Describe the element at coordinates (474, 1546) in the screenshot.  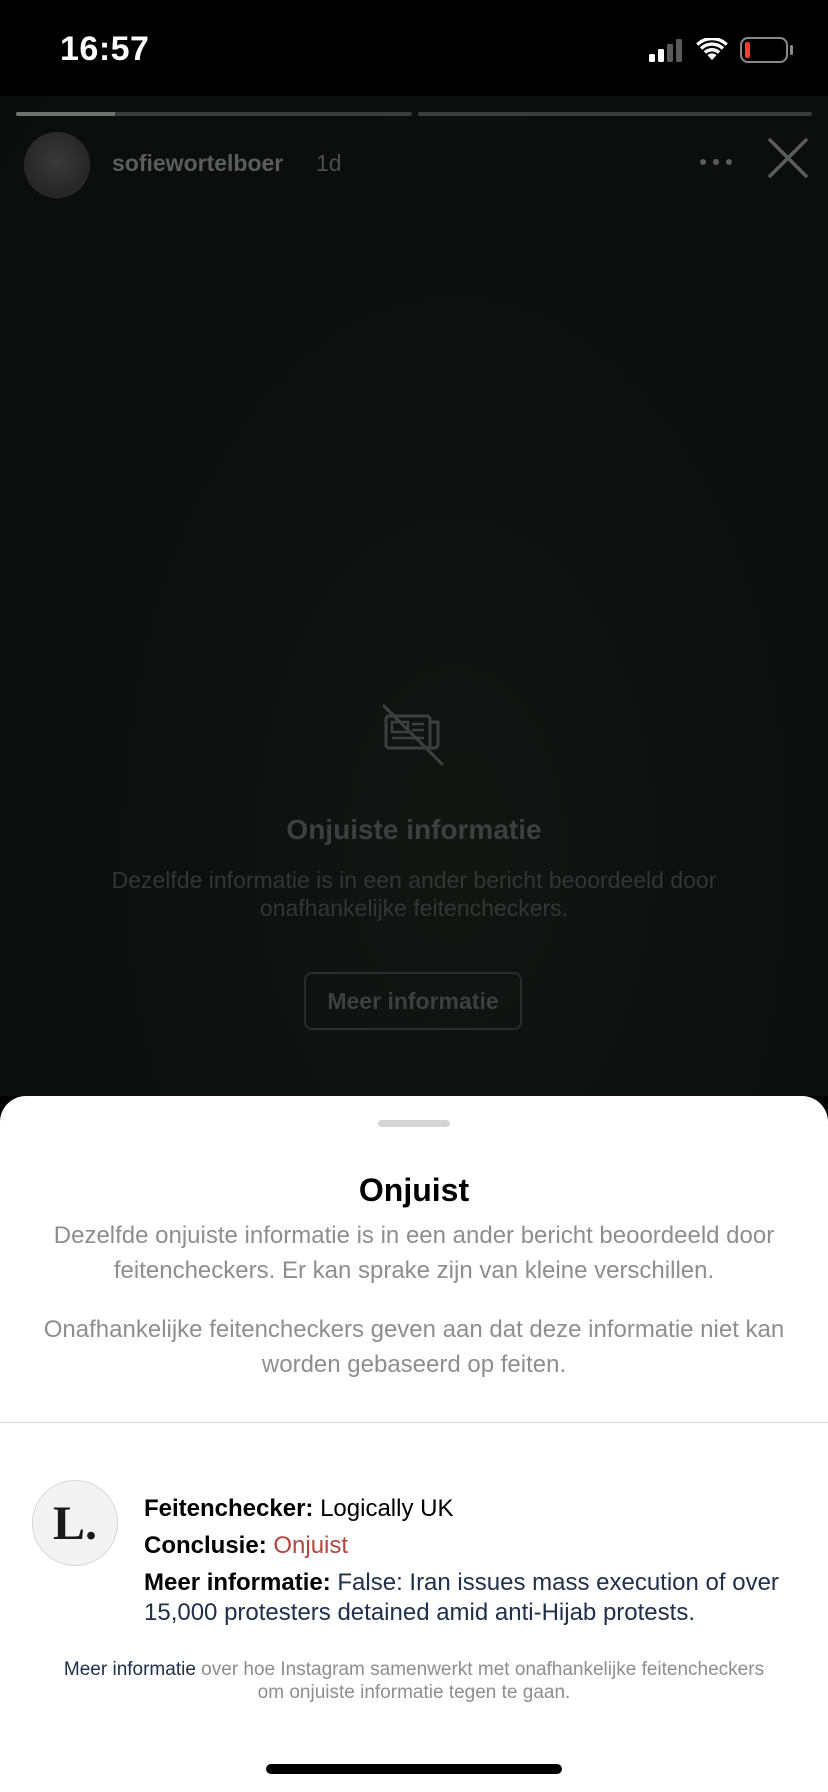
I see `conclusion-row: Conclusie: Onjuist` at that location.